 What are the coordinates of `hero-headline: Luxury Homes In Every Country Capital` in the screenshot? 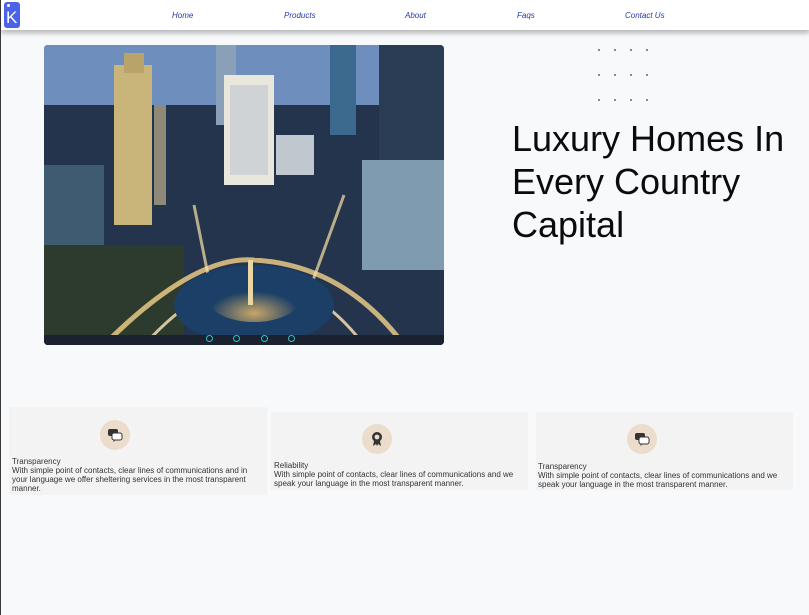 It's located at (648, 181).